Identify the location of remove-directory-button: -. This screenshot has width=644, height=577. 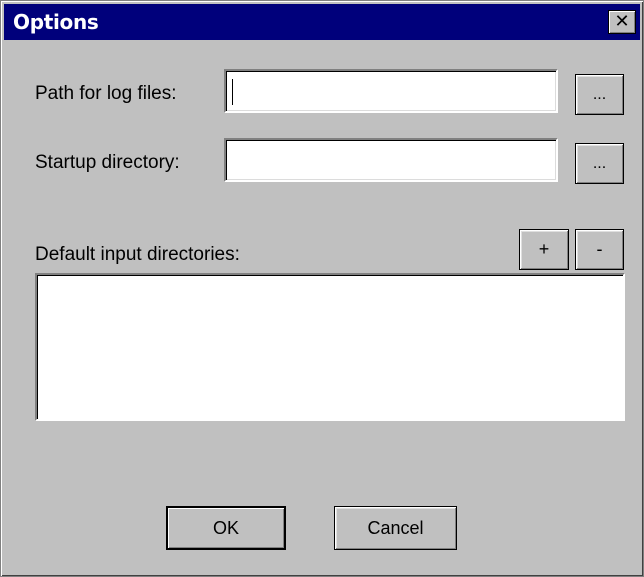
(599, 249).